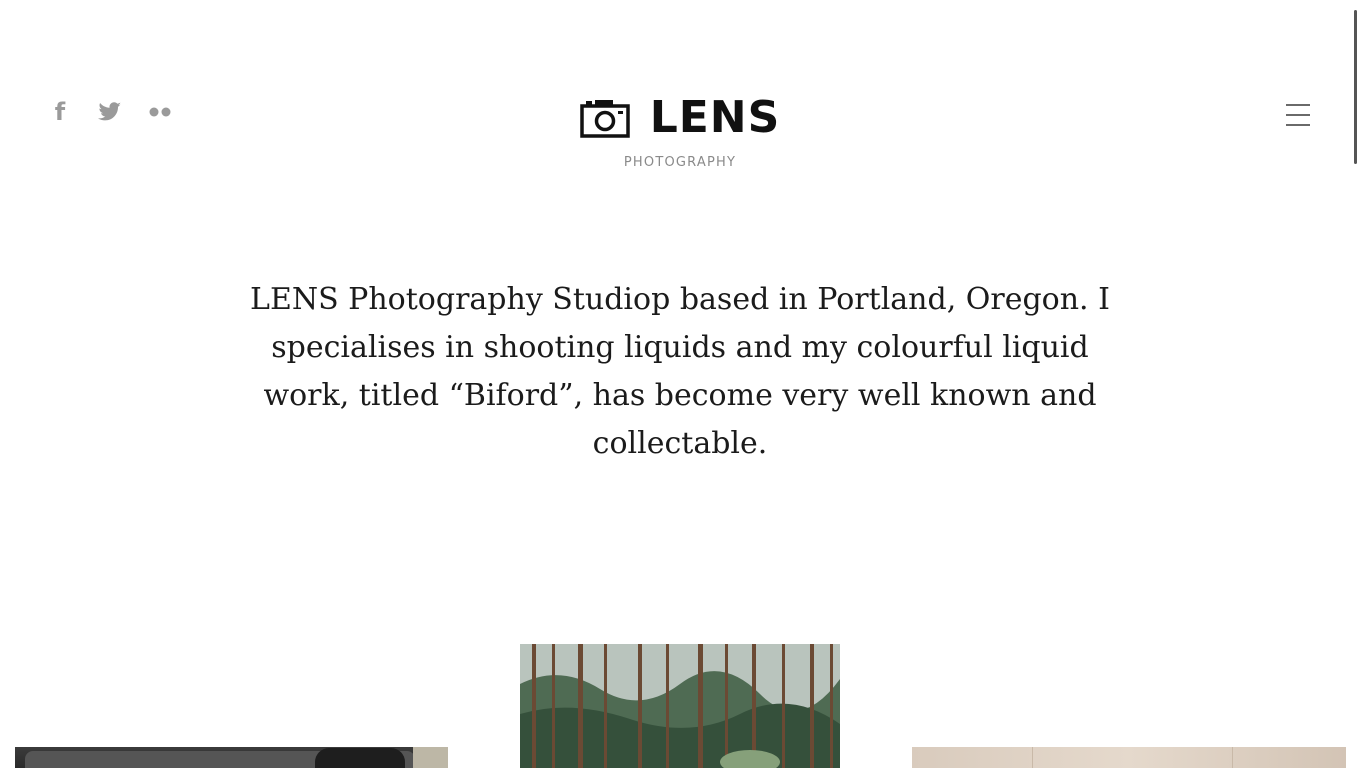  I want to click on pillow-shape, so click(360, 758).